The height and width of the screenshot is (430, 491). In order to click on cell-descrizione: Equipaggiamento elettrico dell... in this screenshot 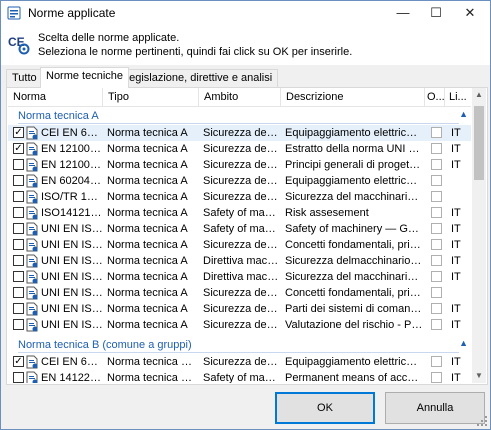, I will do `click(354, 133)`.